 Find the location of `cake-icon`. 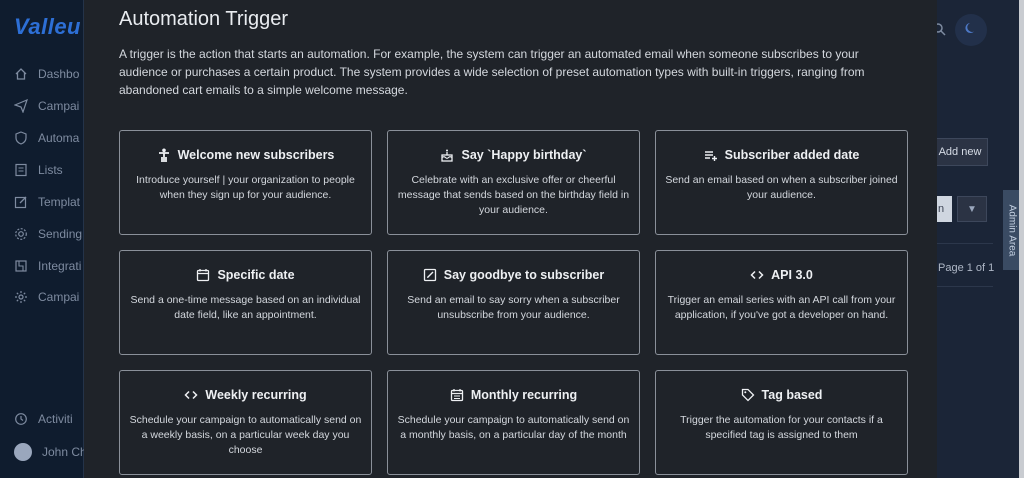

cake-icon is located at coordinates (447, 155).